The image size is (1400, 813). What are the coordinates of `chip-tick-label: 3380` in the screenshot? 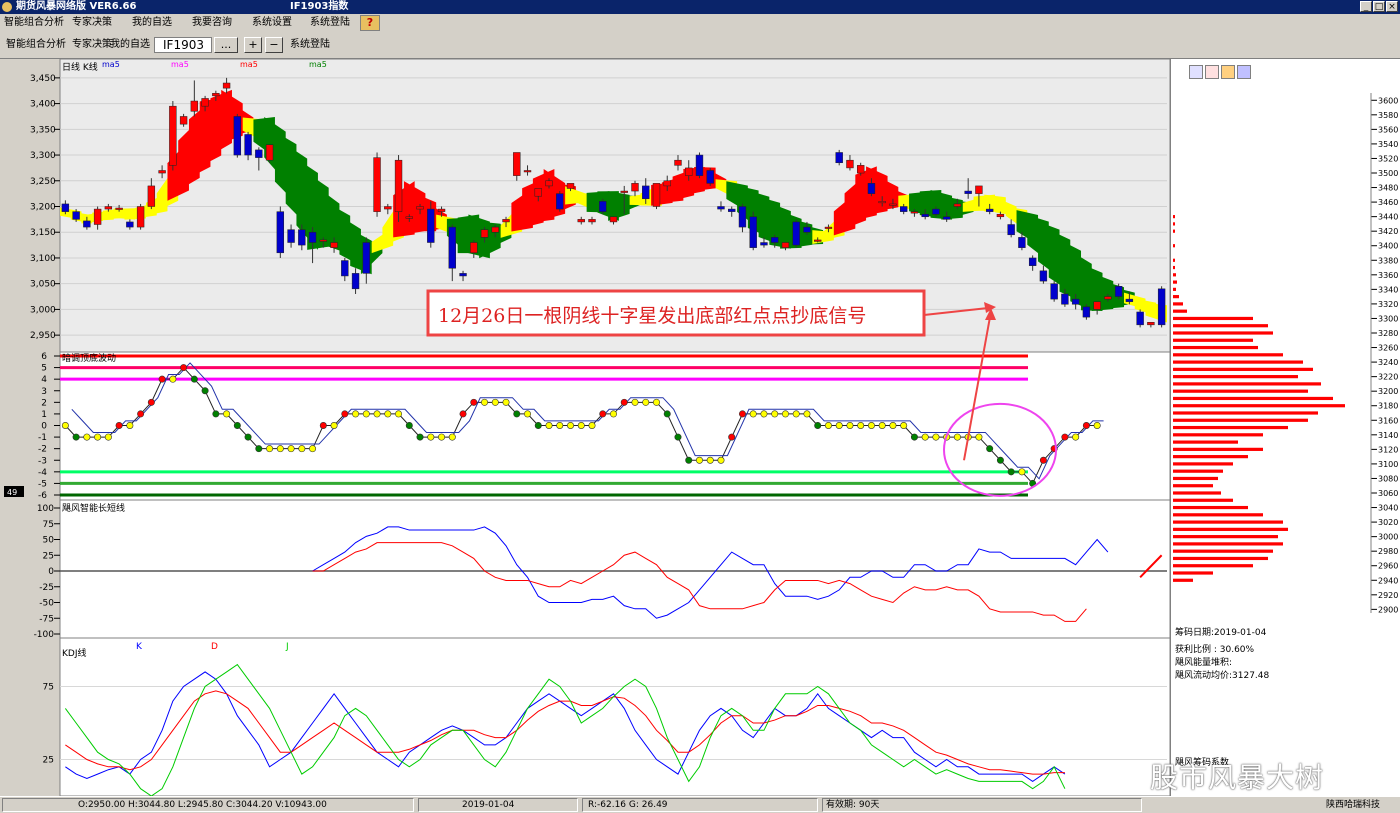 It's located at (1388, 260).